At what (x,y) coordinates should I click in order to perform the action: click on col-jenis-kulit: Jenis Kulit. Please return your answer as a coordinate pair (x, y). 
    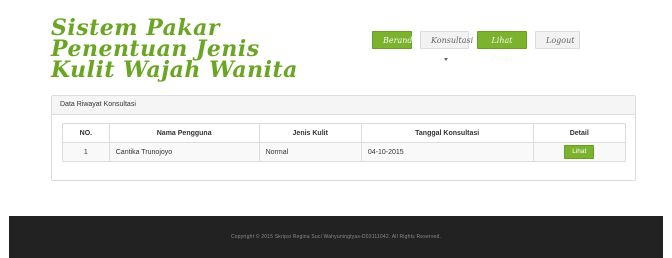
    Looking at the image, I should click on (310, 133).